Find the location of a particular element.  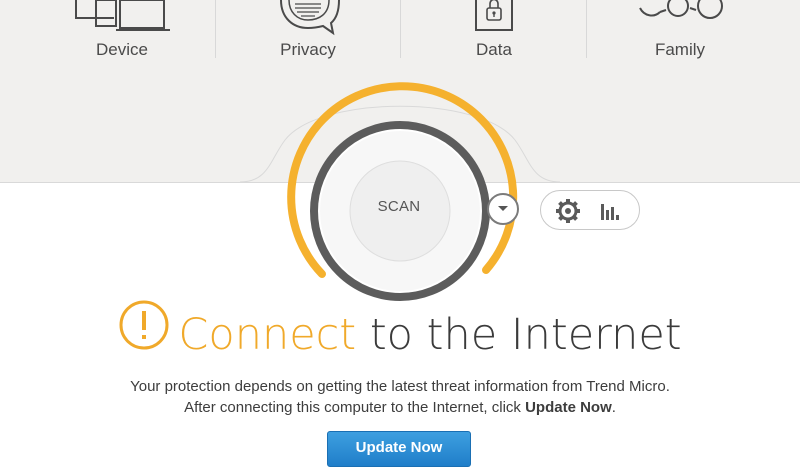

description-line-2-suffix: . is located at coordinates (613, 407).